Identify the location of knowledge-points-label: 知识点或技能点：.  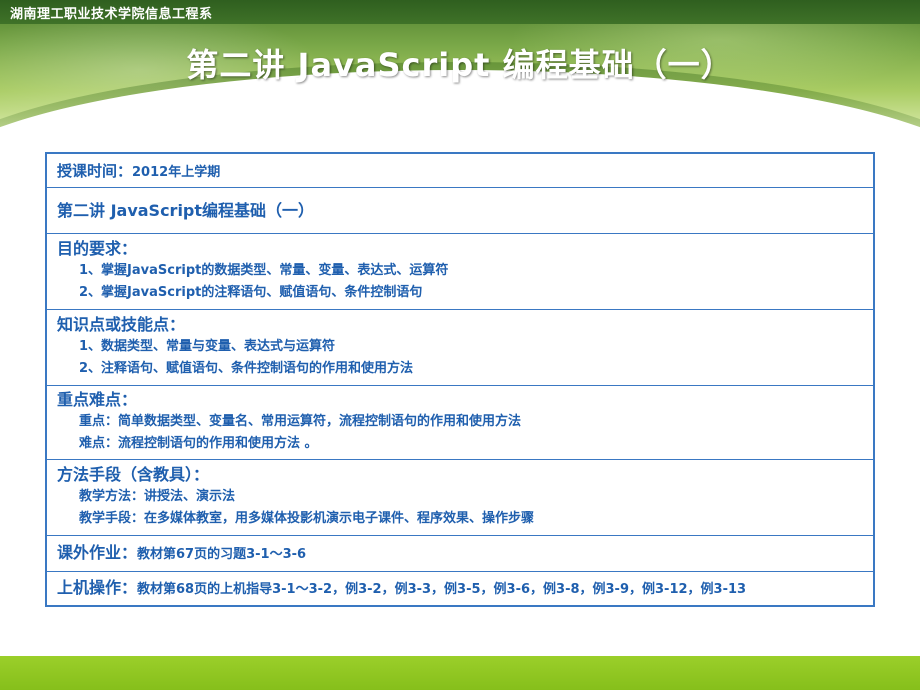
(121, 324).